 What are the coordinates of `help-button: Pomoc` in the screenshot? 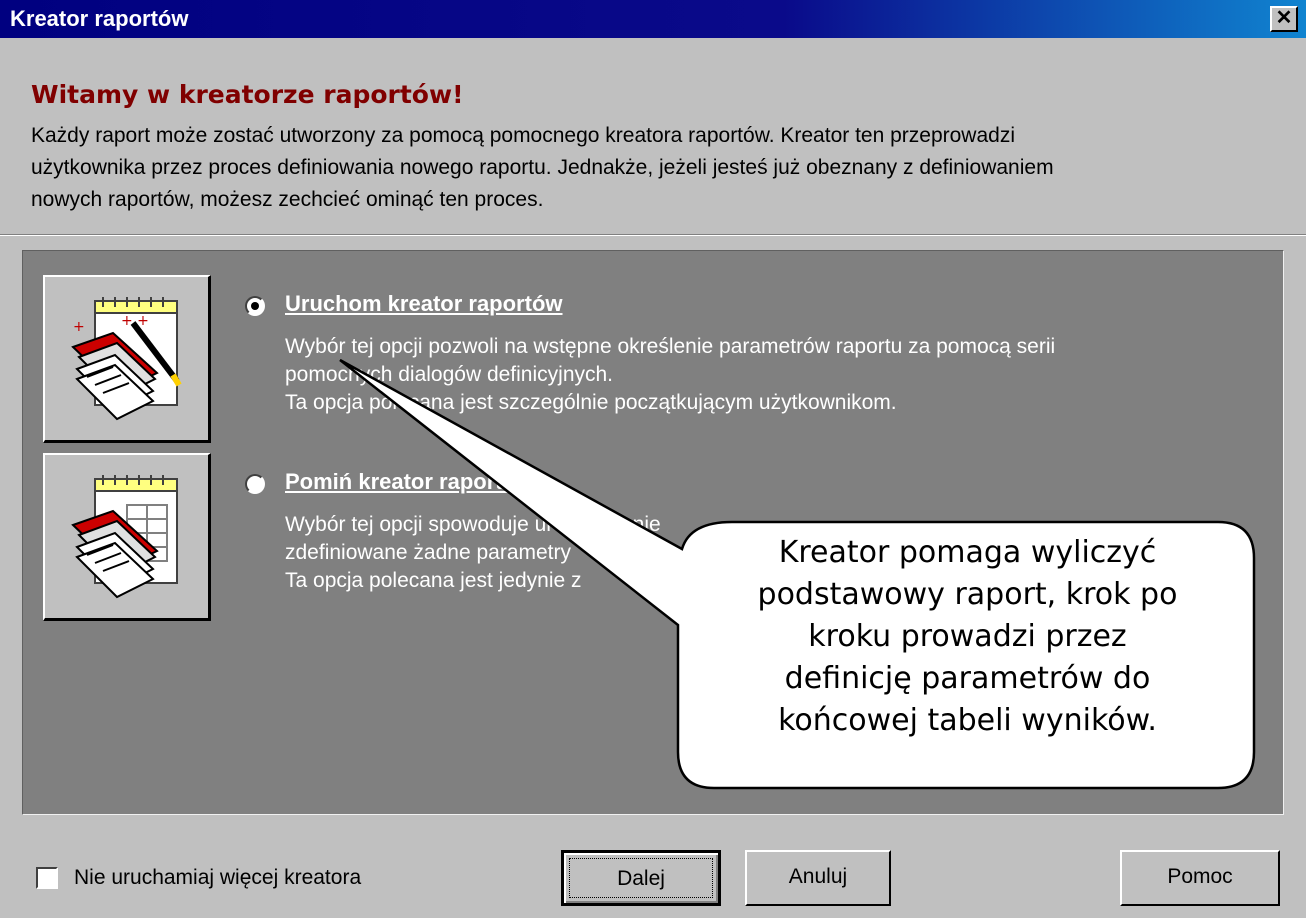 It's located at (1200, 878).